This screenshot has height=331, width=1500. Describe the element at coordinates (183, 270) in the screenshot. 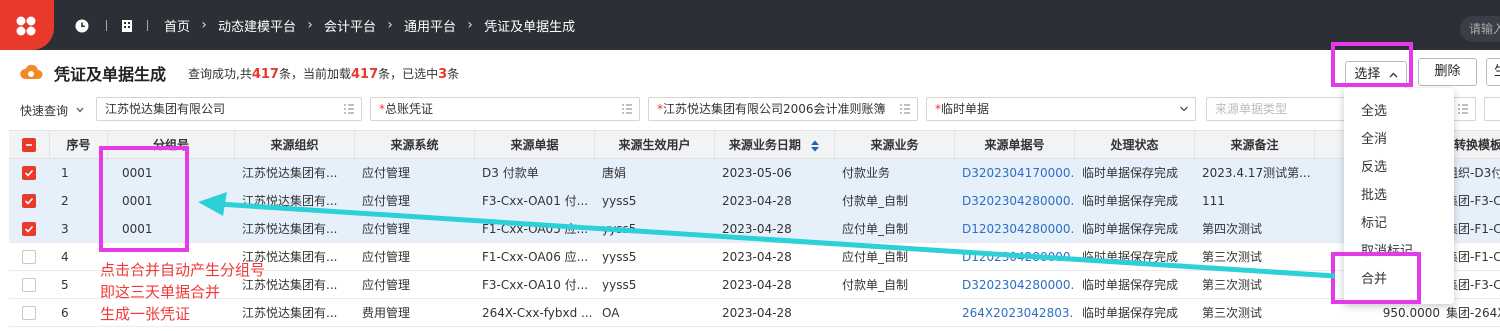

I see `annotation-line-1: 点击合并自动产生分组号` at that location.